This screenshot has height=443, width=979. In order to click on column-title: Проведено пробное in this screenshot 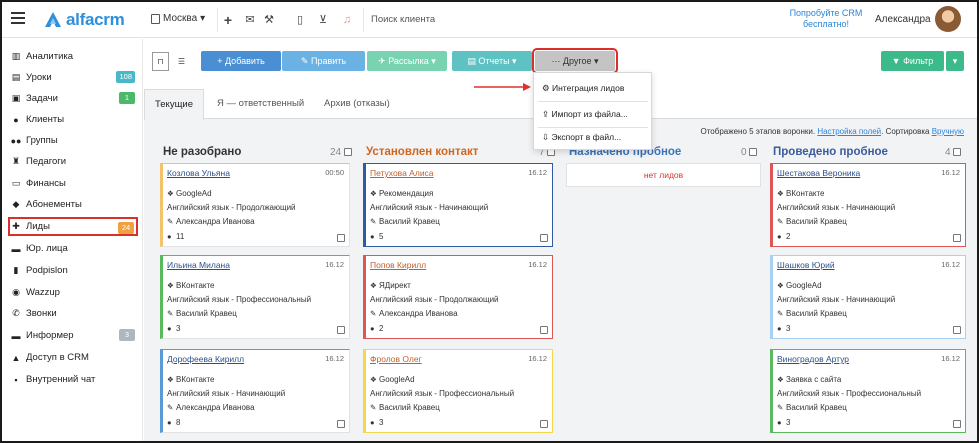, I will do `click(830, 152)`.